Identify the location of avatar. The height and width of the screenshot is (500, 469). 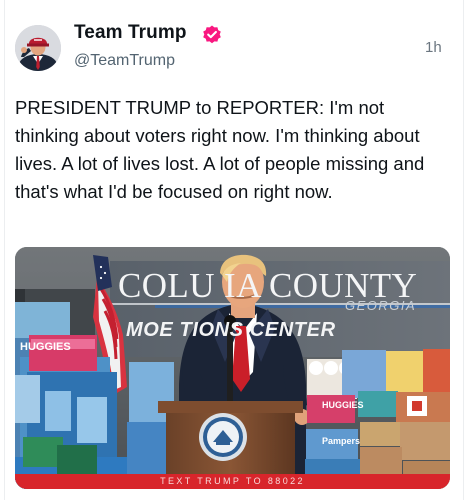
(38, 48).